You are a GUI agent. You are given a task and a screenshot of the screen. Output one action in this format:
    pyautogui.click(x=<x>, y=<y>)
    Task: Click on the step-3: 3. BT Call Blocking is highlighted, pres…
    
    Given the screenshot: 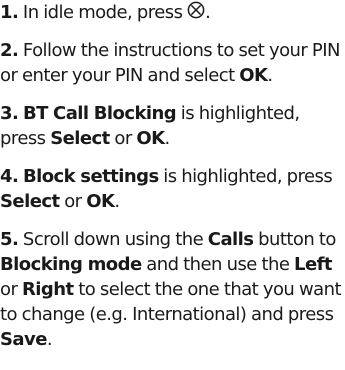 What is the action you would take?
    pyautogui.click(x=172, y=126)
    